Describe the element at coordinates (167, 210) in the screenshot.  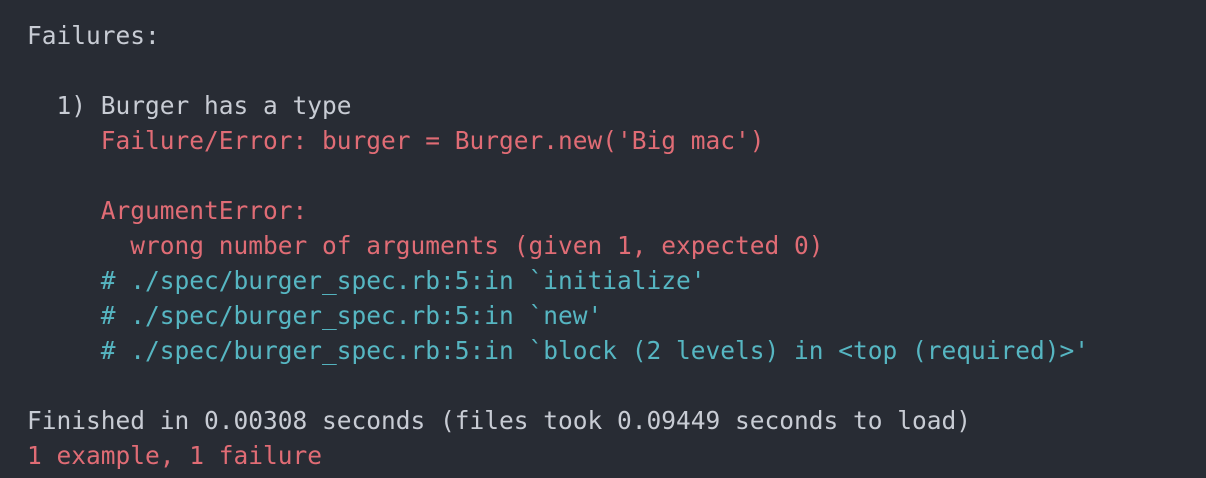
I see `exception-class: ArgumentError:` at that location.